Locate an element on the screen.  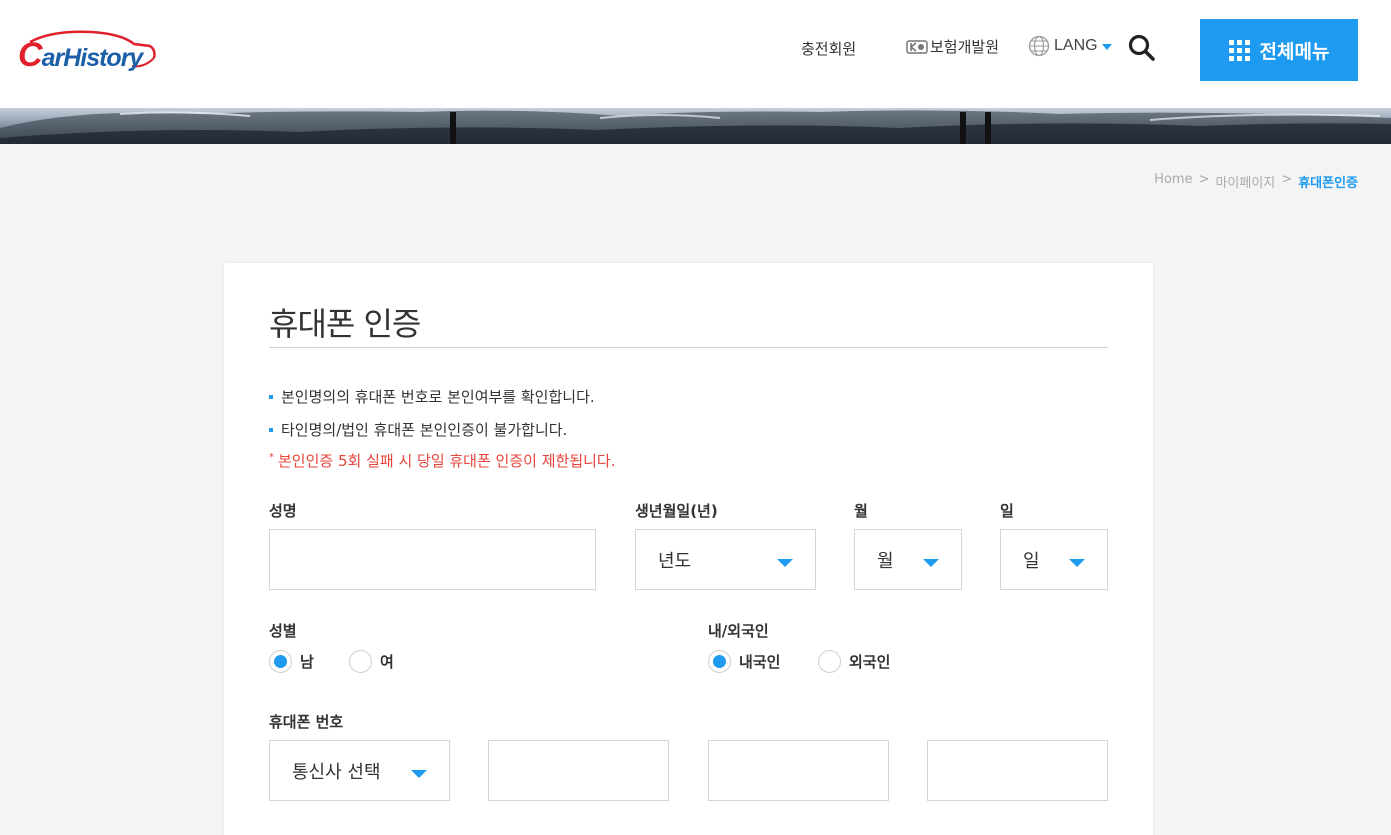
lang-label: LANG is located at coordinates (1076, 45).